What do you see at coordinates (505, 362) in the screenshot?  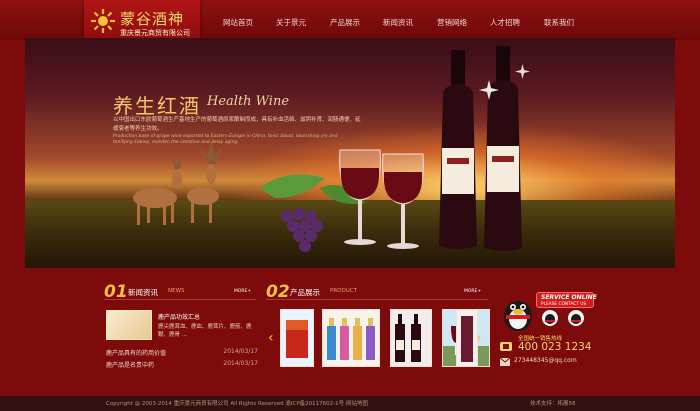 I see `email-icon` at bounding box center [505, 362].